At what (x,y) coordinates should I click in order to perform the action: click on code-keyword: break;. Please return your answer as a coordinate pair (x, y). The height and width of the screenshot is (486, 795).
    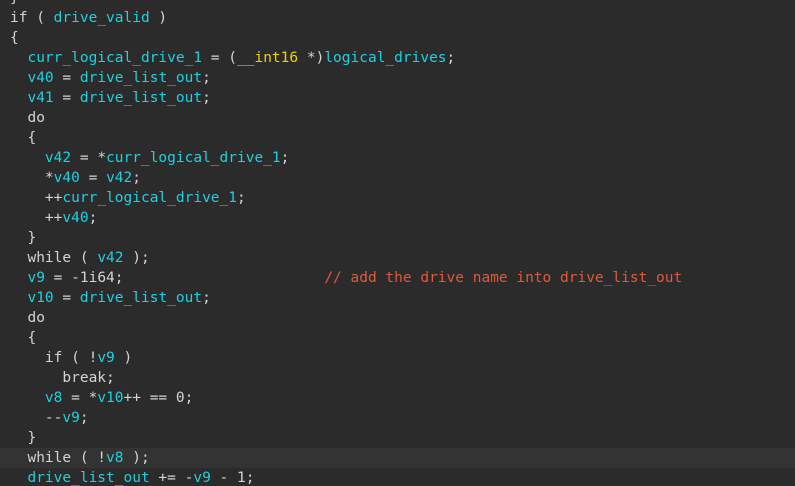
    Looking at the image, I should click on (62, 378).